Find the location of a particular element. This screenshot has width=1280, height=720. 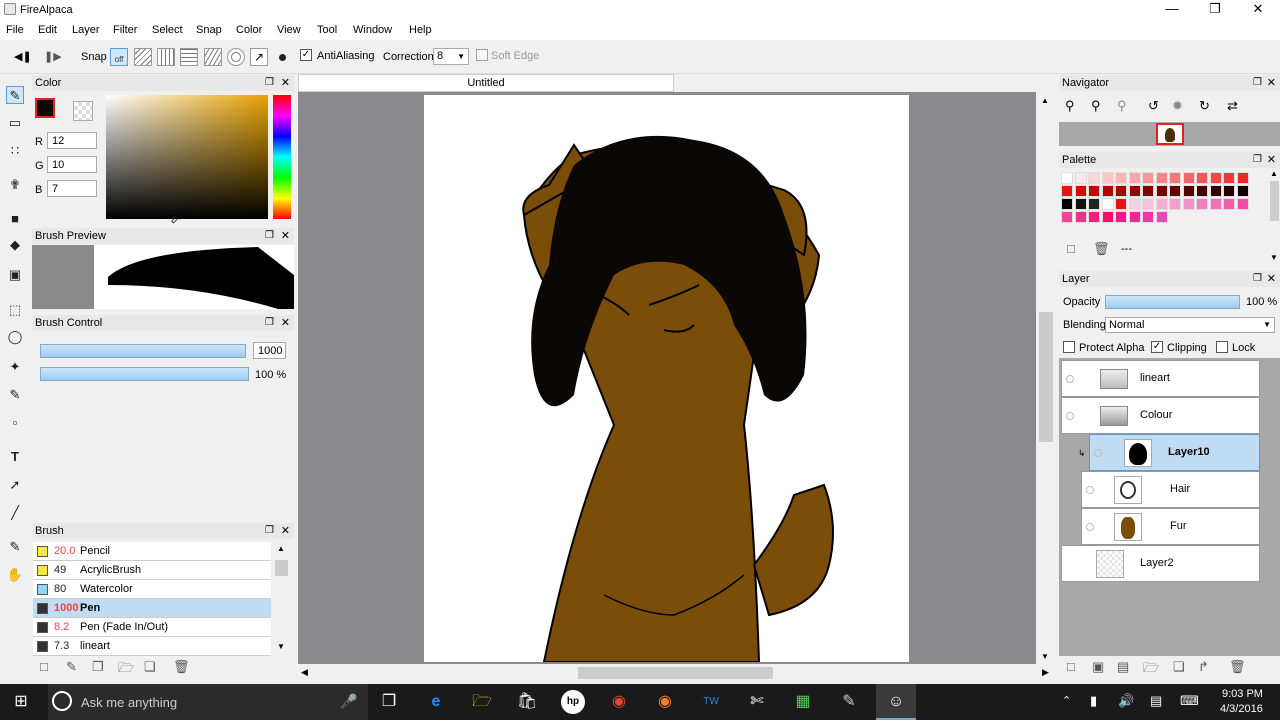

divide-tool-icon: ╱ is located at coordinates (15, 513).